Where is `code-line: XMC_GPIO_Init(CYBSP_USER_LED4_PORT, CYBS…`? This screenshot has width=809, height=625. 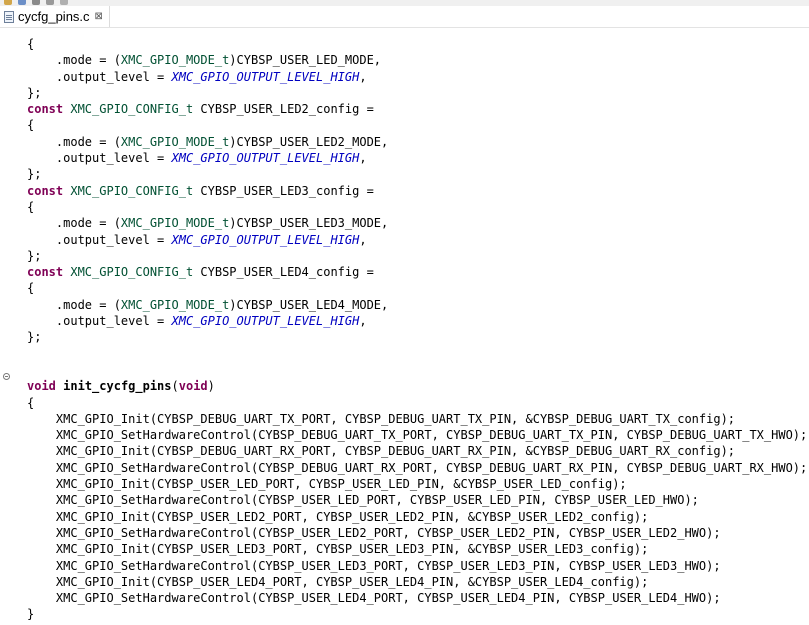
code-line: XMC_GPIO_Init(CYBSP_USER_LED4_PORT, CYBS… is located at coordinates (417, 582).